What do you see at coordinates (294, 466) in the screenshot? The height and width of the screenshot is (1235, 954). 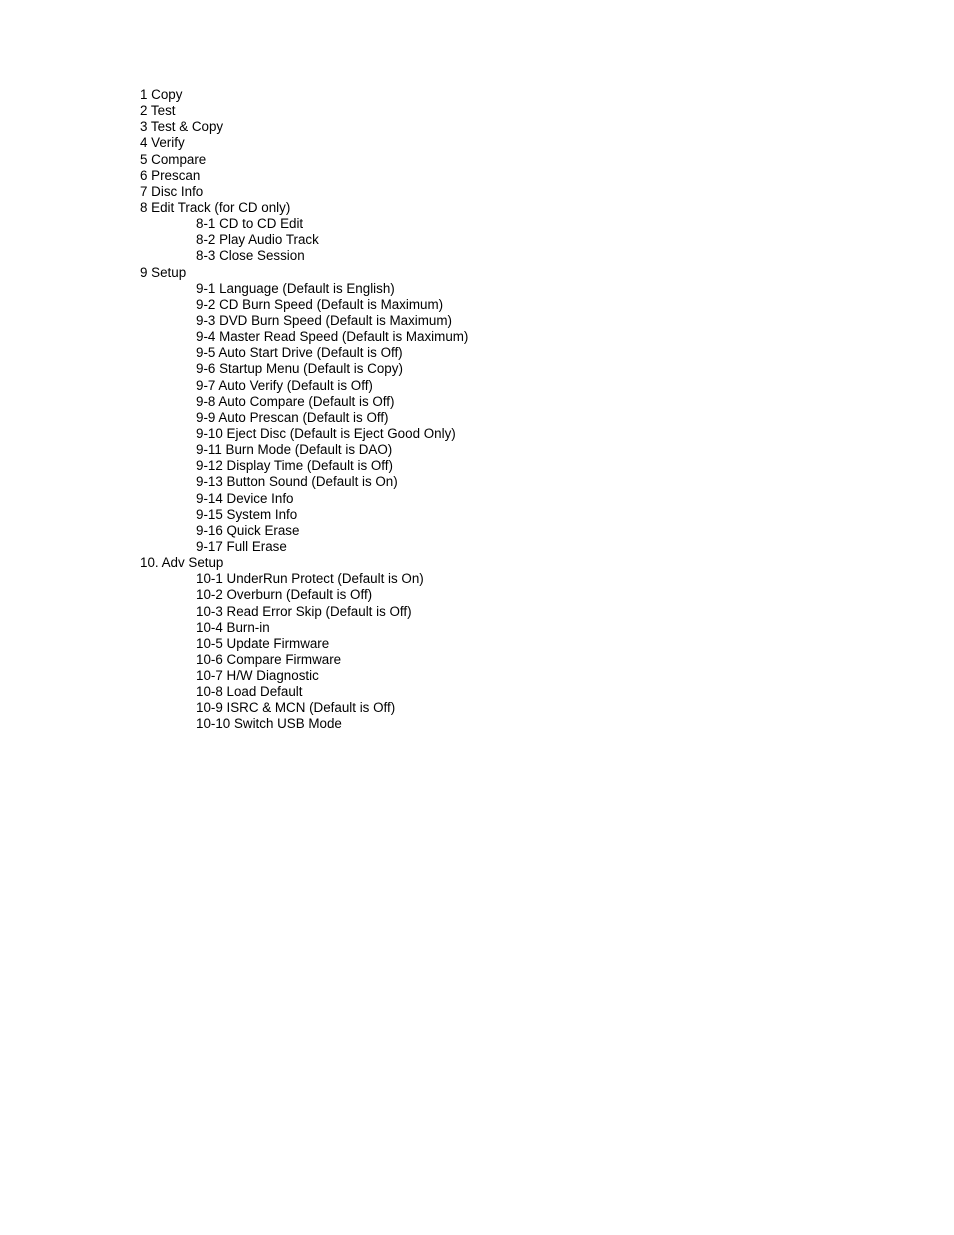 I see `submenu-item: 9-12 Display Time (Default is Off)` at bounding box center [294, 466].